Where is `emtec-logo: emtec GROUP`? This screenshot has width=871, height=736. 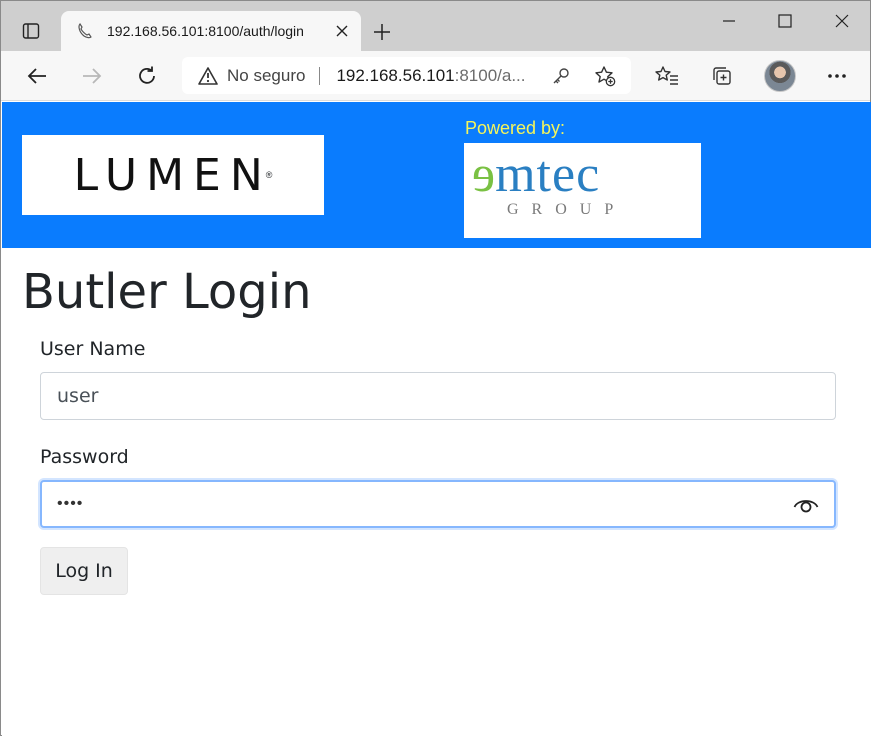 emtec-logo: emtec GROUP is located at coordinates (582, 190).